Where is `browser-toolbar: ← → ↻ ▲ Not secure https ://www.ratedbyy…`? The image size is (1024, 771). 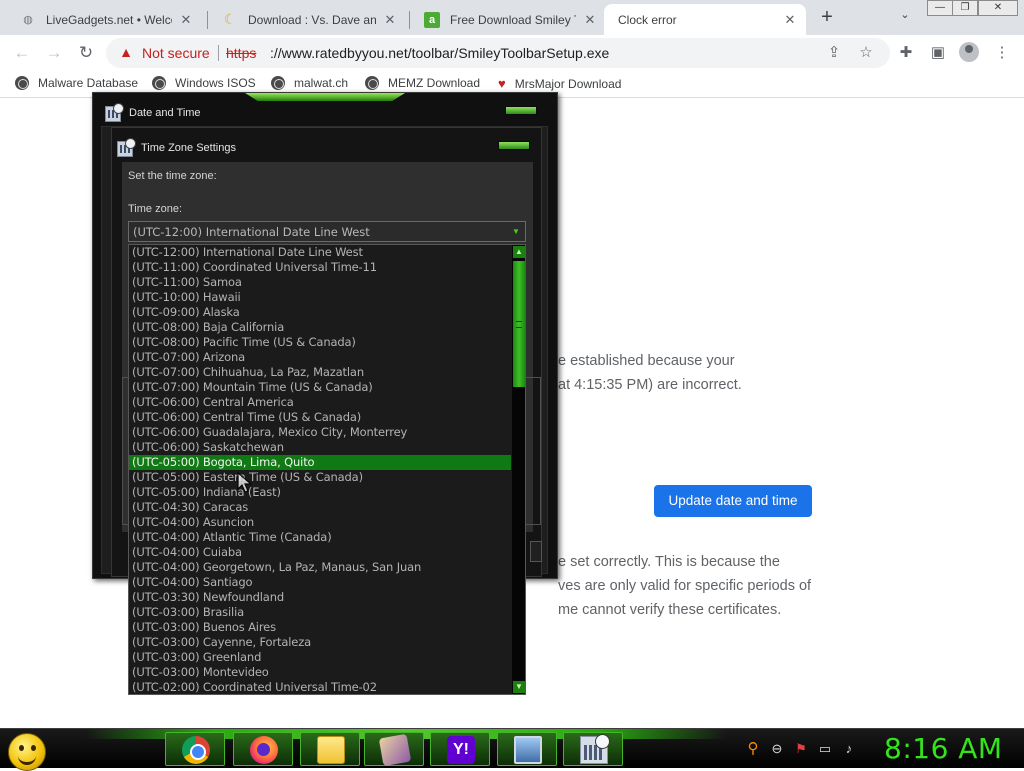 browser-toolbar: ← → ↻ ▲ Not secure https ://www.ratedbyy… is located at coordinates (512, 52).